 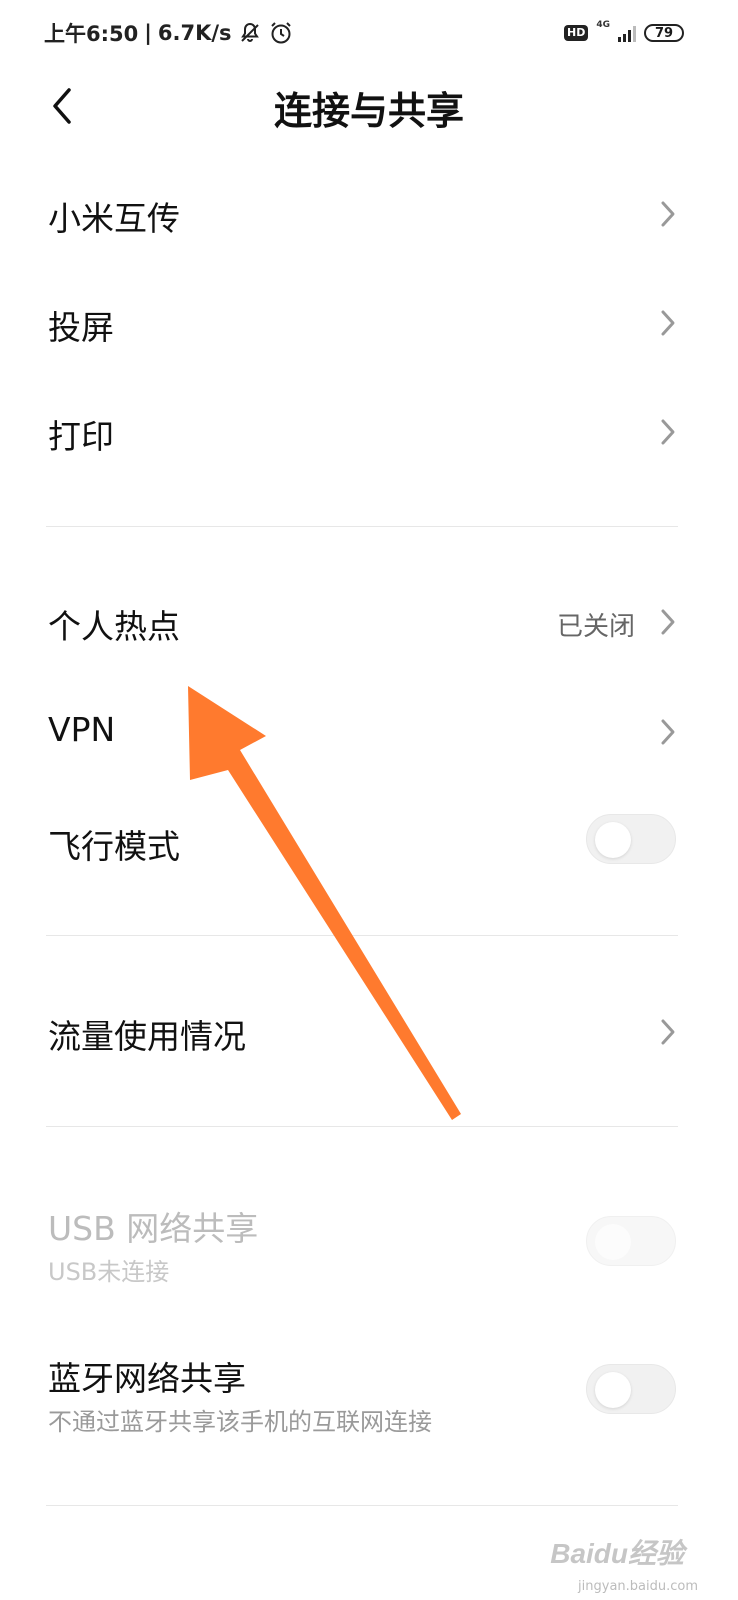 I want to click on status-left: 上午6:50 | 6.7K/s, so click(x=169, y=33).